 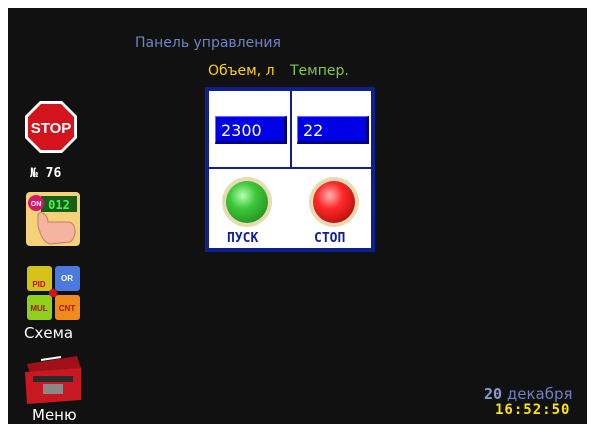 What do you see at coordinates (493, 394) in the screenshot?
I see `date-day: 20` at bounding box center [493, 394].